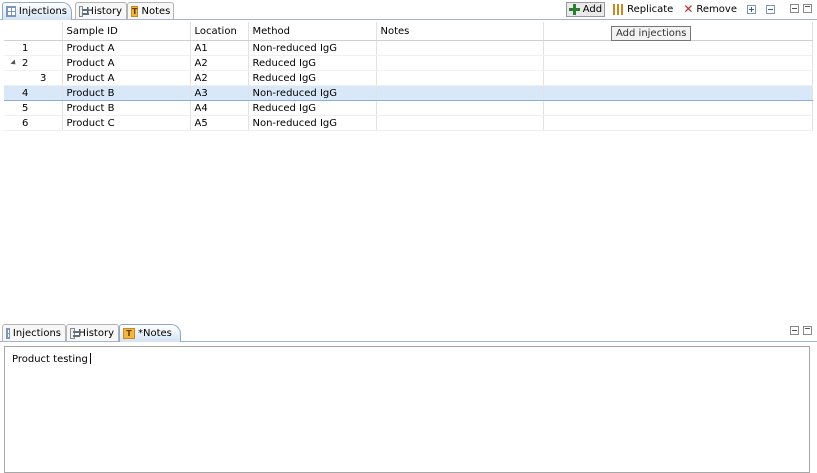  I want to click on tab-notes: T Notes, so click(150, 10).